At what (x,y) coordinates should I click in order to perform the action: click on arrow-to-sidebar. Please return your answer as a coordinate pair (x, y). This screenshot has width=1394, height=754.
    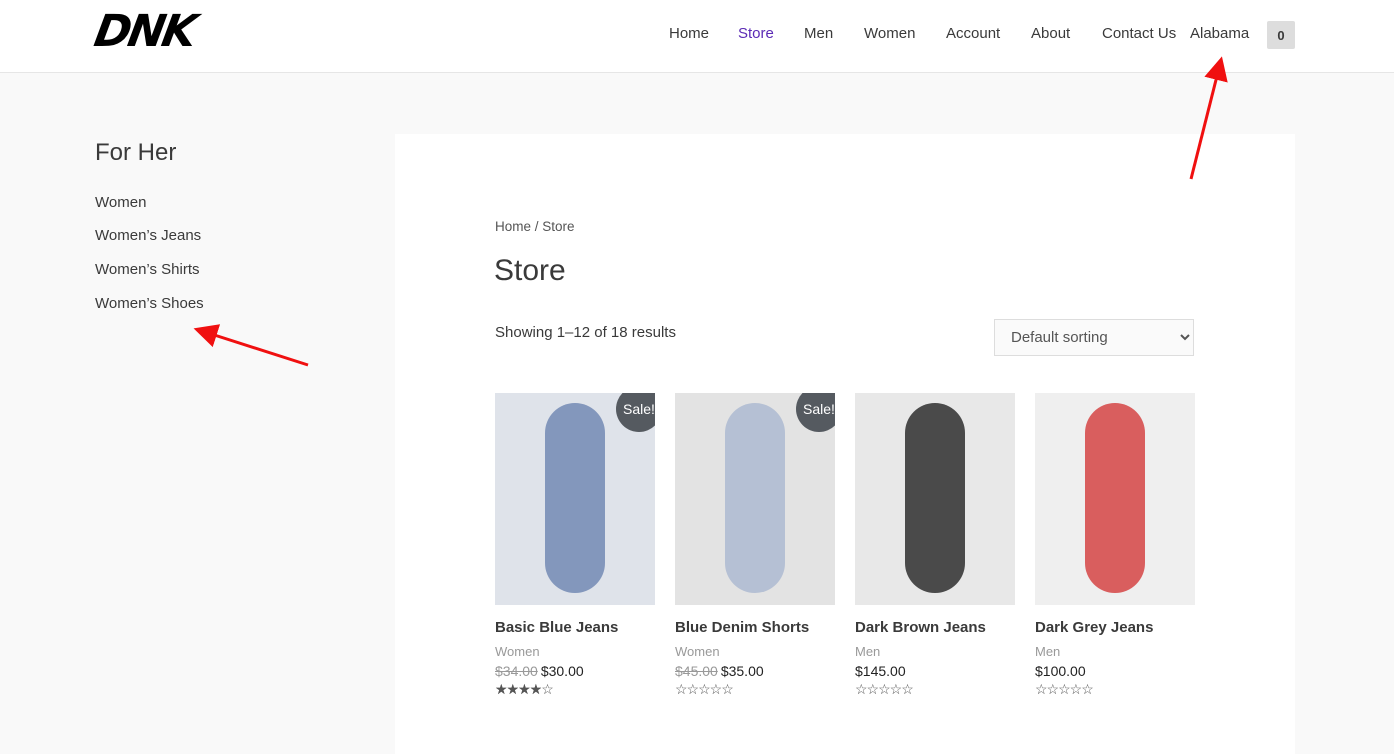
    Looking at the image, I should click on (251, 345).